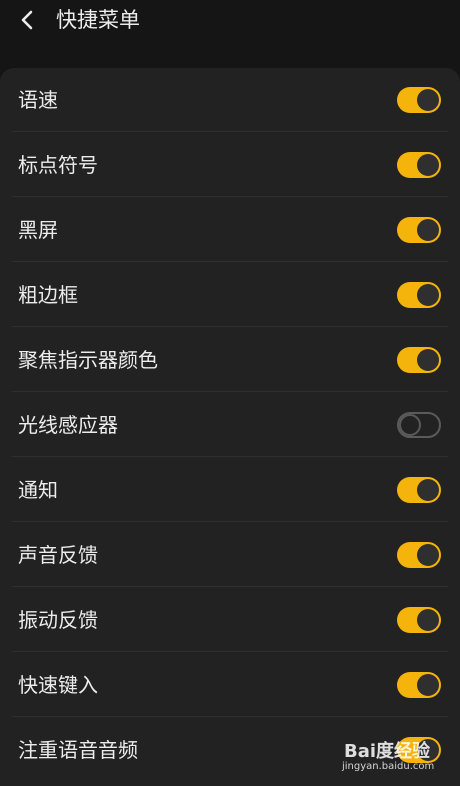  Describe the element at coordinates (230, 555) in the screenshot. I see `setting-row-sound-feedback: 声音反馈` at that location.